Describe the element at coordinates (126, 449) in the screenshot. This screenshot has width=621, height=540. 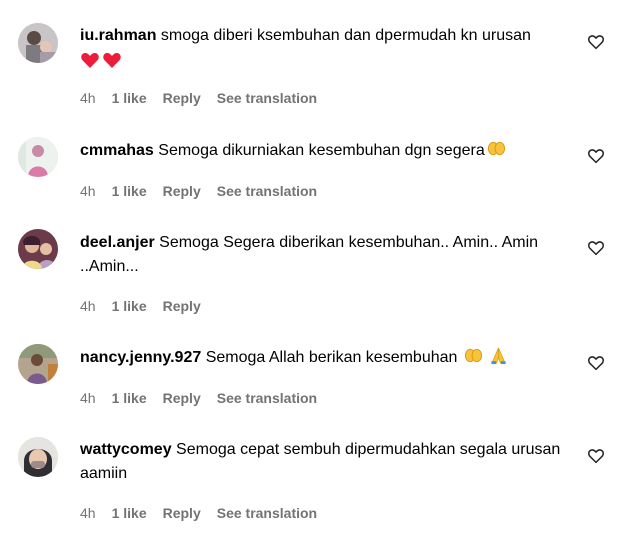
I see `username: wattycomey` at that location.